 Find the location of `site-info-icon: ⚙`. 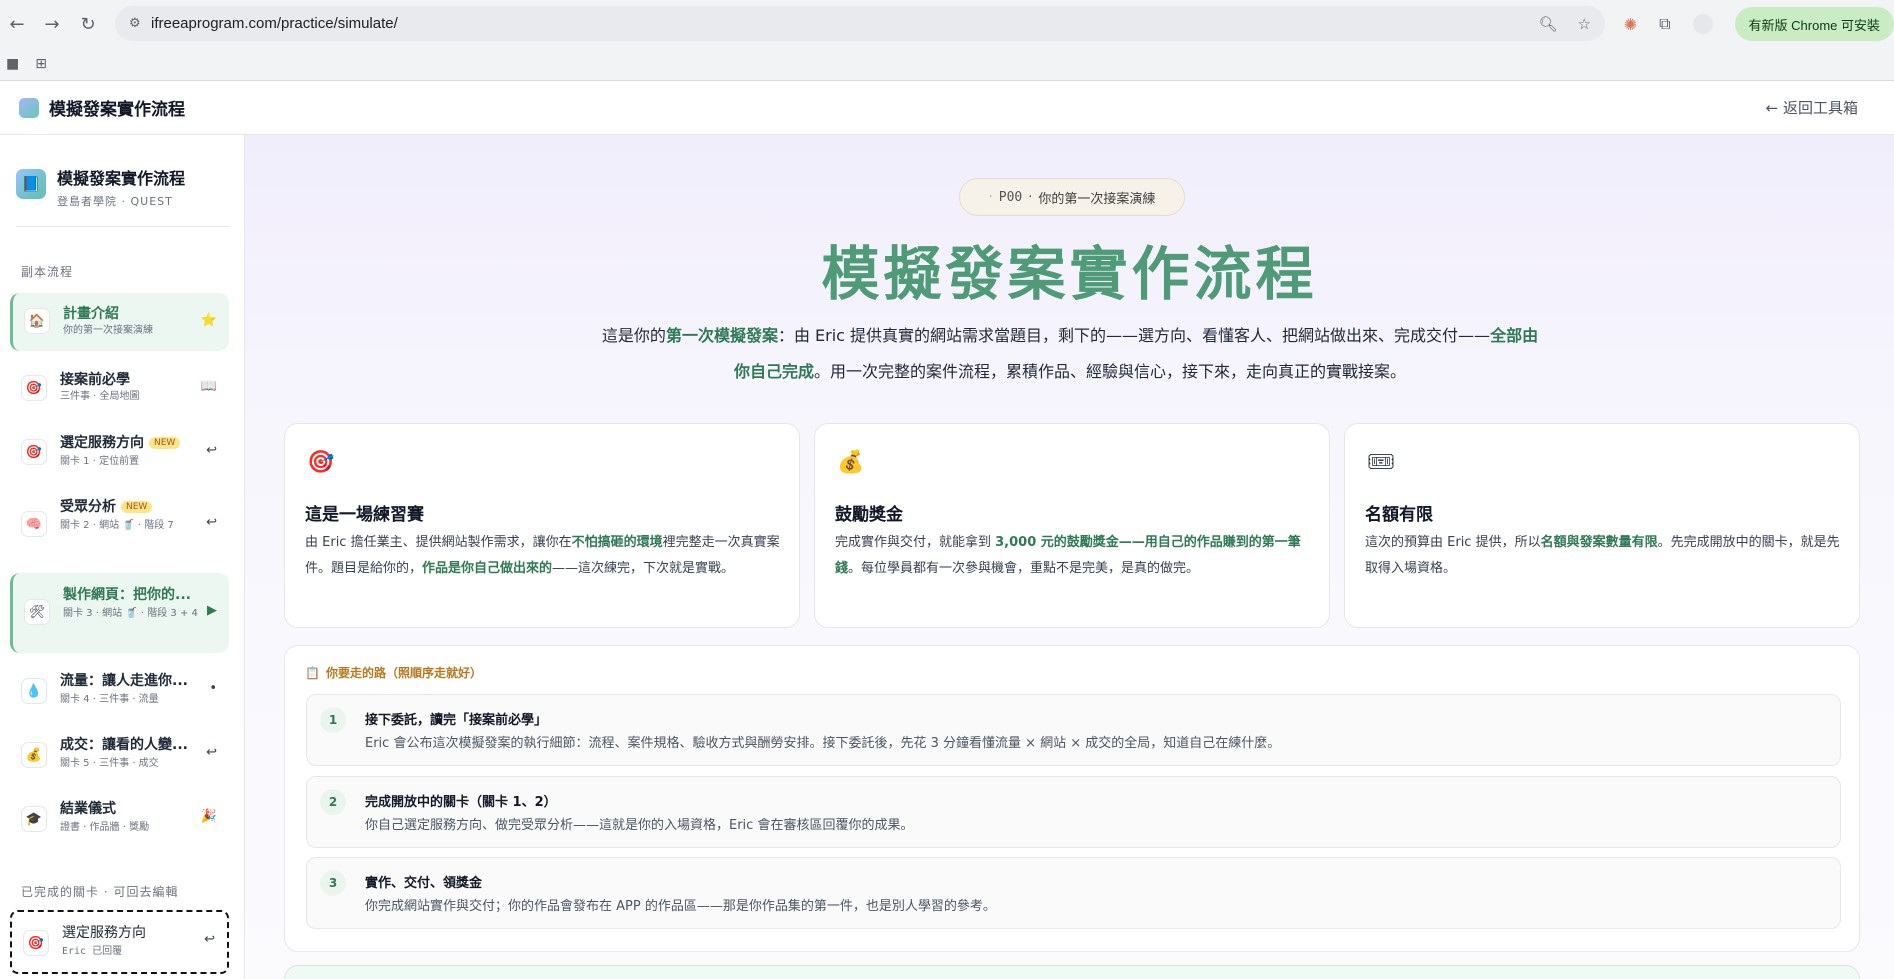

site-info-icon: ⚙ is located at coordinates (135, 23).